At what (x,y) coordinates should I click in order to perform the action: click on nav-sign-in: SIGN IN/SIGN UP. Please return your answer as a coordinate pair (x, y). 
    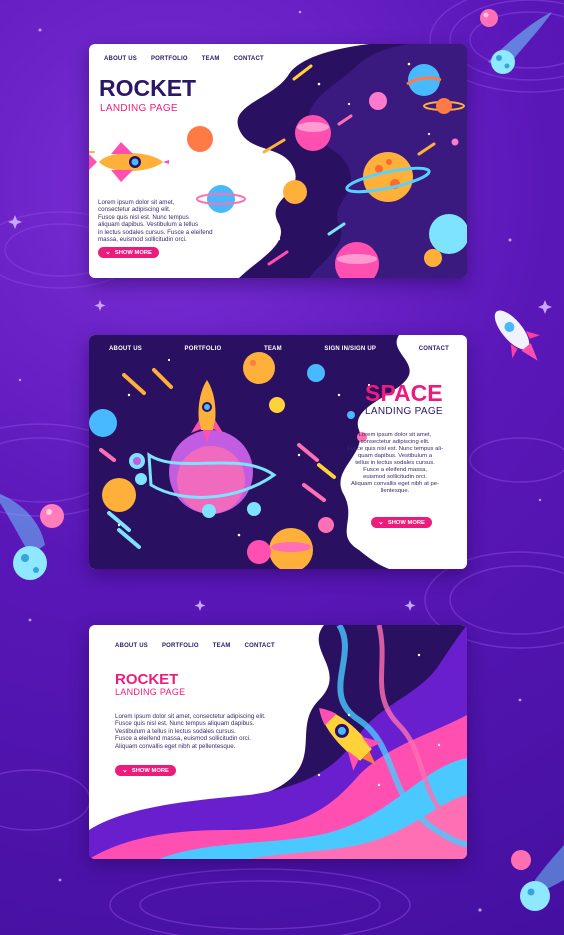
    Looking at the image, I should click on (350, 349).